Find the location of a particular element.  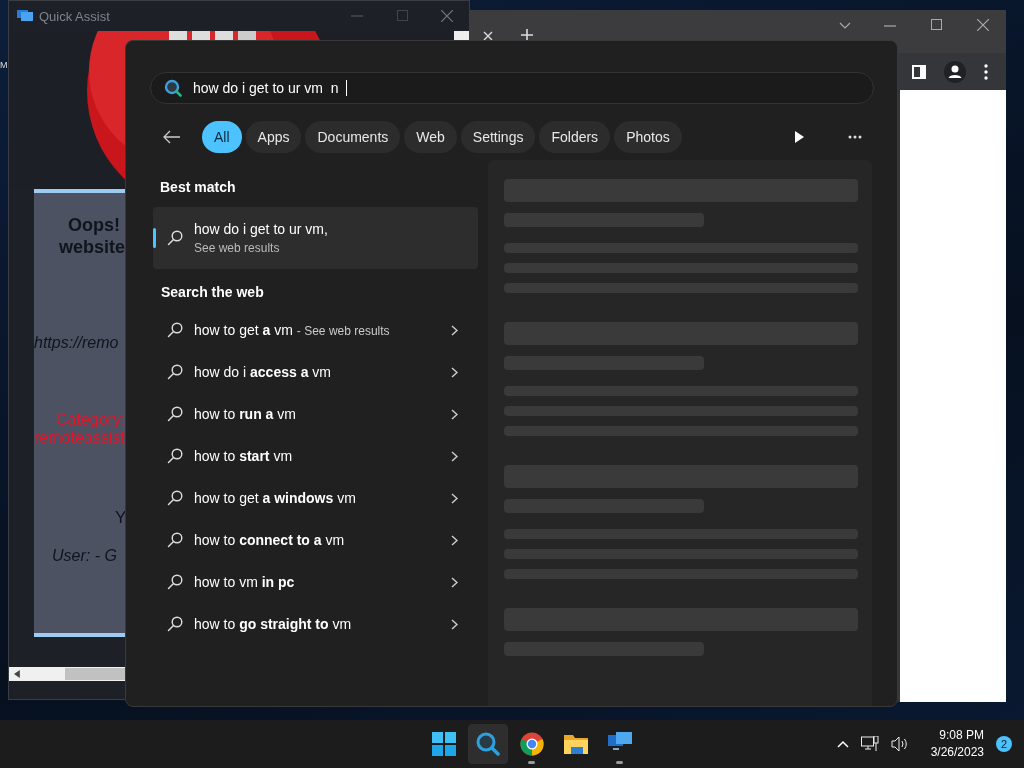

horizontal-scrollbar is located at coordinates (67, 674).